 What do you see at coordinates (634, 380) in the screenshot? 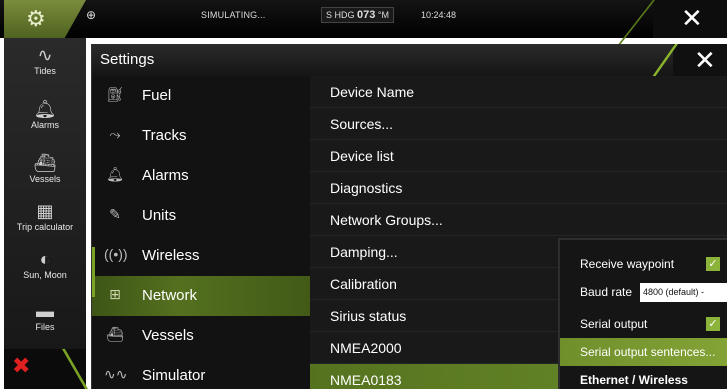
I see `ethernet-wireless-label: Ethernet / Wireless` at bounding box center [634, 380].